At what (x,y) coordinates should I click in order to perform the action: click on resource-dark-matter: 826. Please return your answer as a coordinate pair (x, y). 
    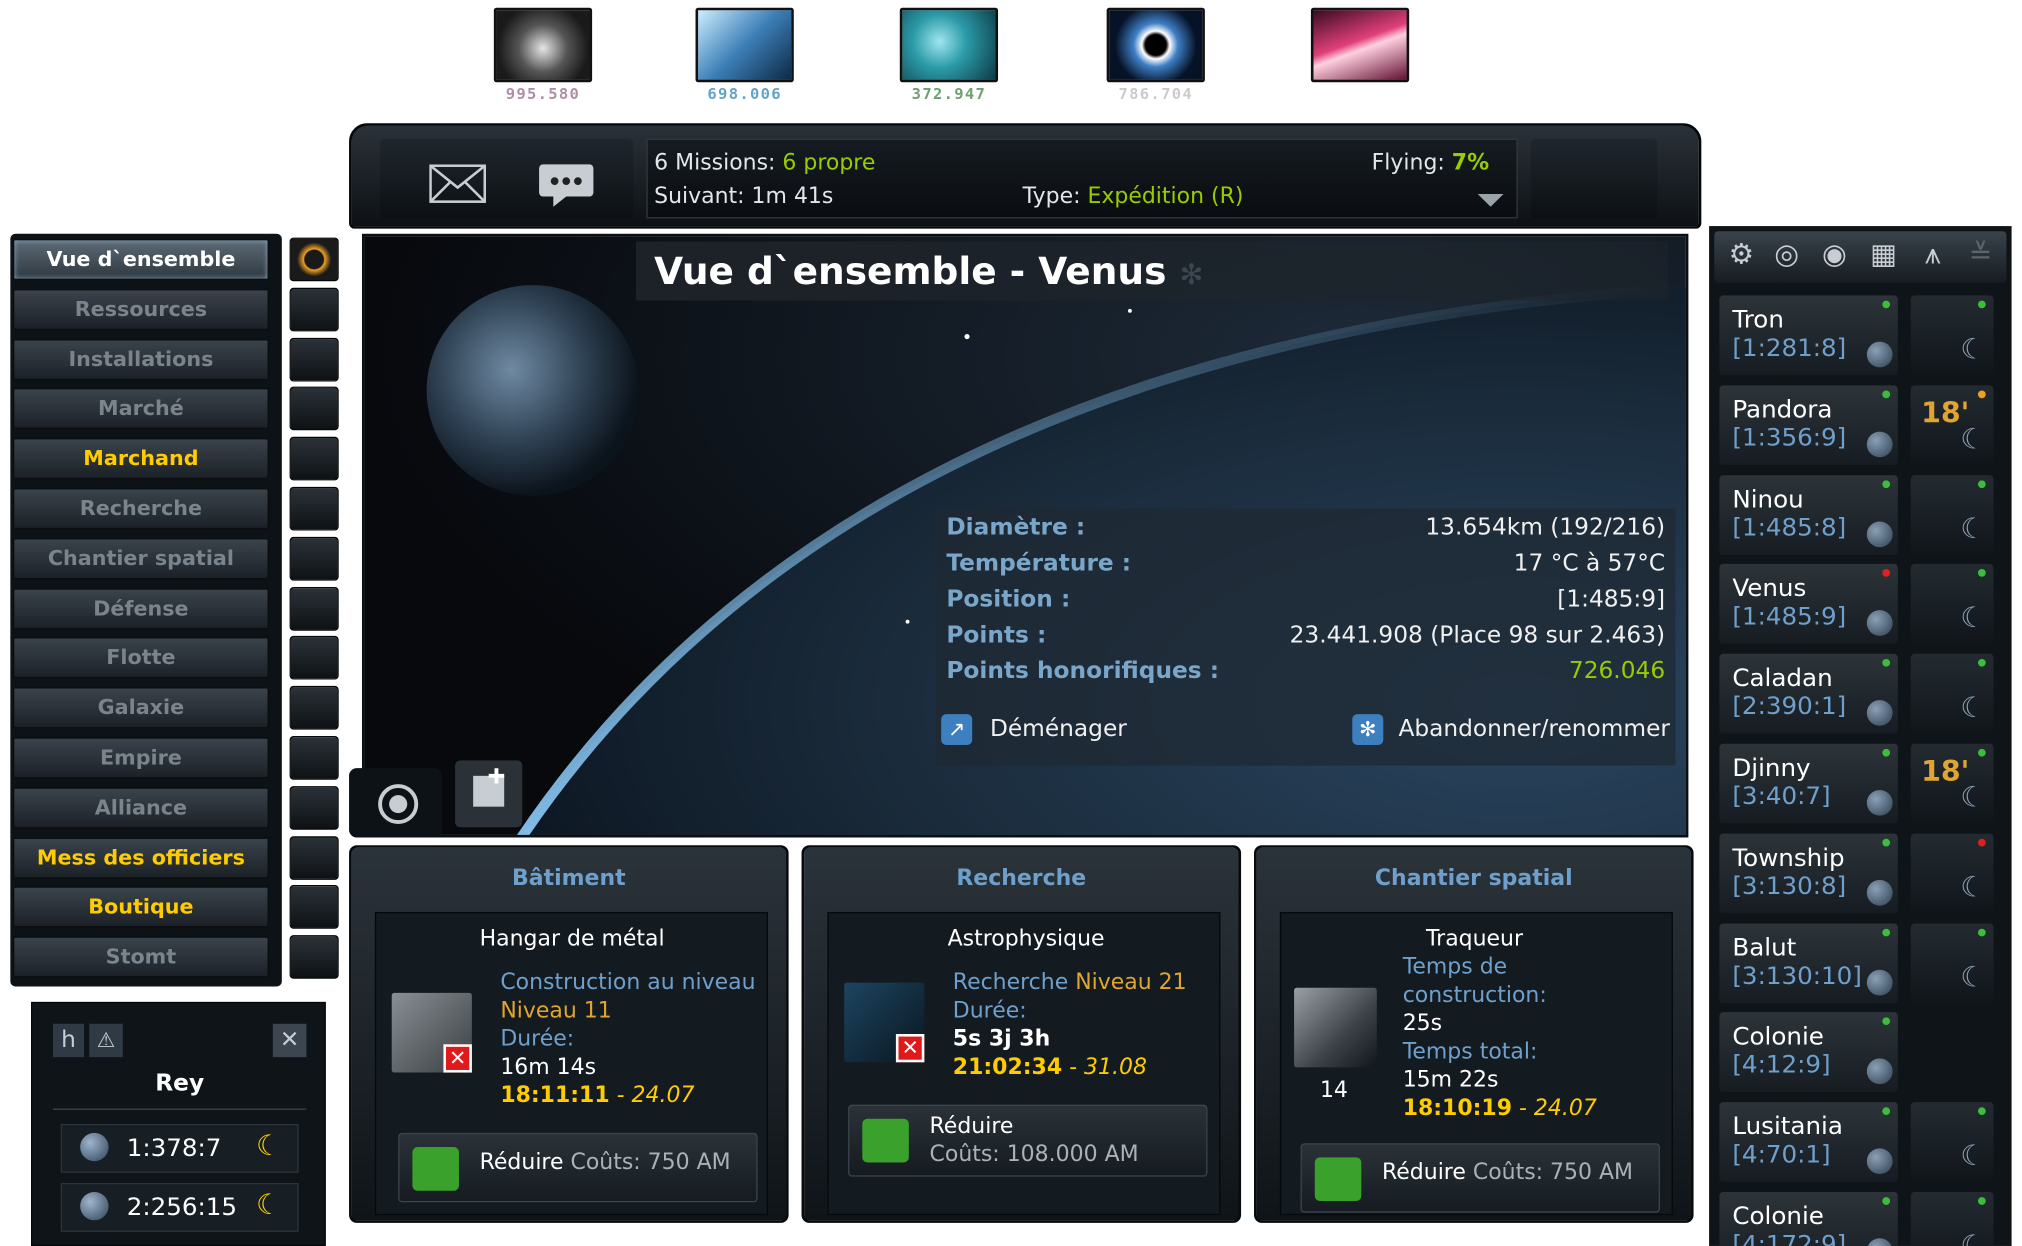
    Looking at the image, I should click on (1359, 56).